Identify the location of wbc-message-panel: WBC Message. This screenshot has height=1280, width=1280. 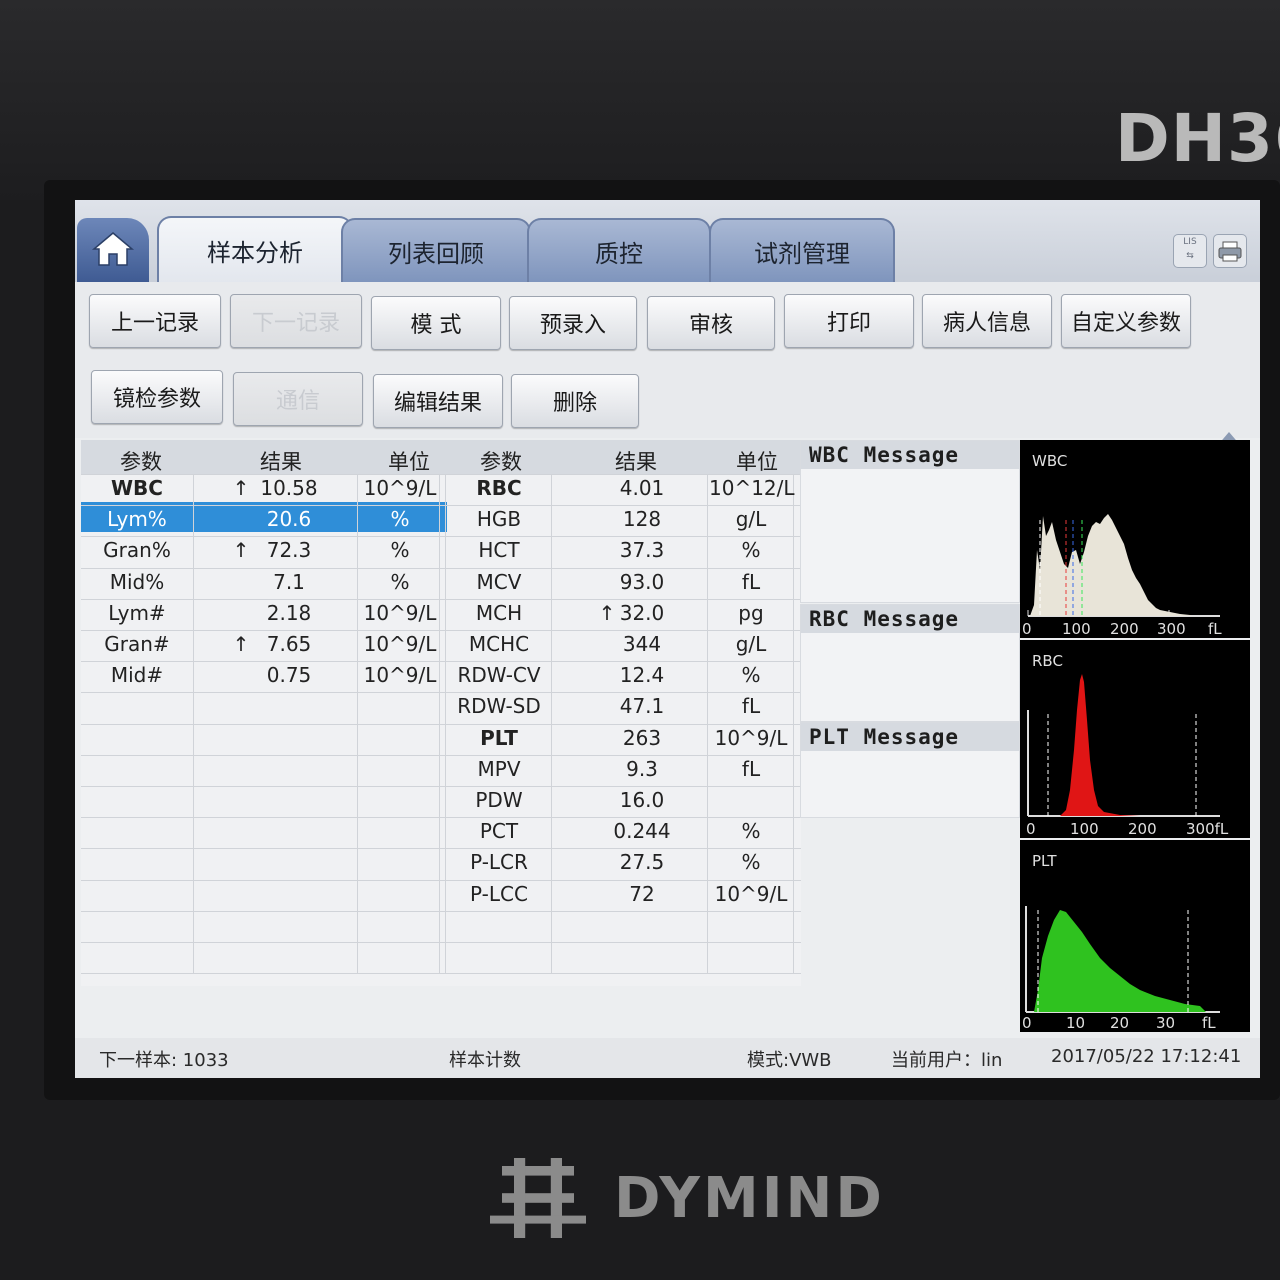
(910, 521).